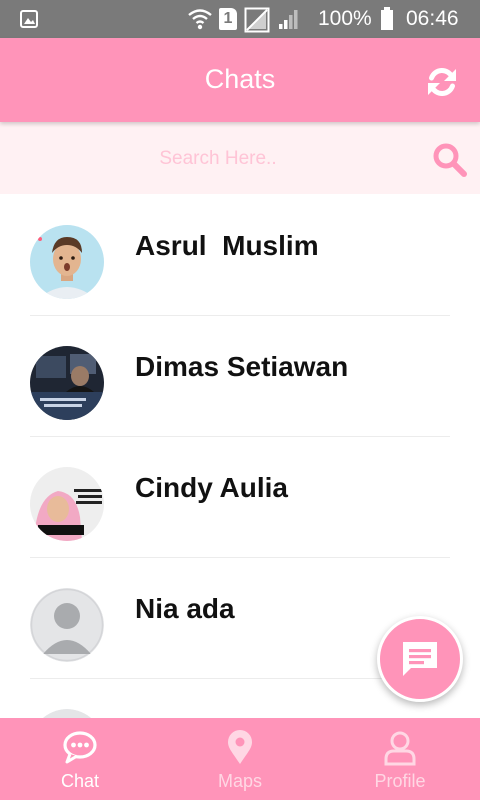  What do you see at coordinates (345, 18) in the screenshot?
I see `battery-percent: 100%` at bounding box center [345, 18].